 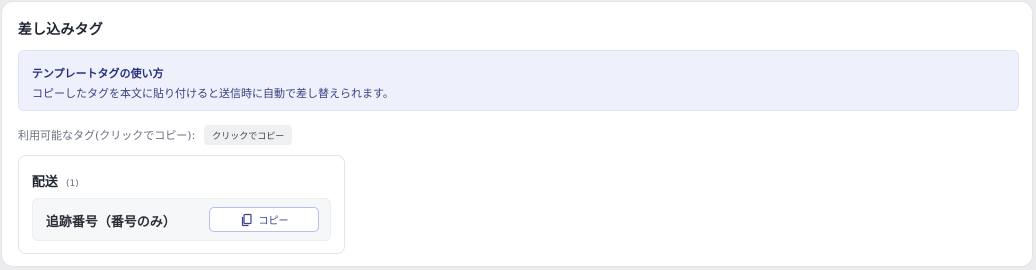 What do you see at coordinates (72, 184) in the screenshot?
I see `group-count: (1)` at bounding box center [72, 184].